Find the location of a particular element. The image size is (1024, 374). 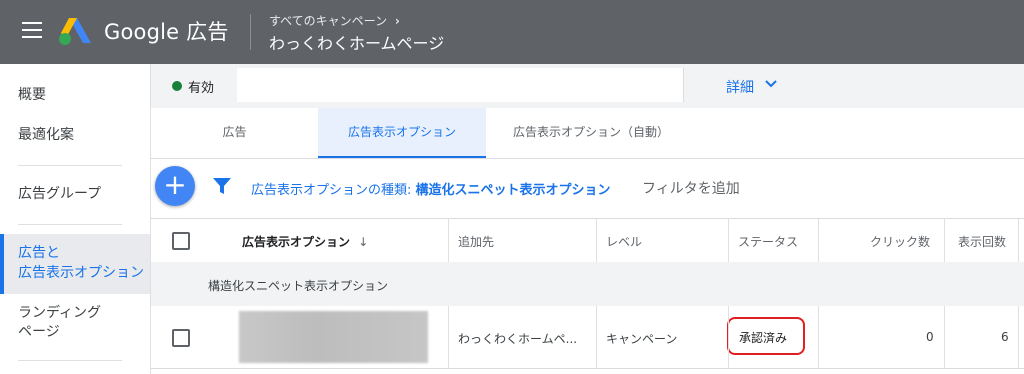

tab-extensions: 広告表示オプション is located at coordinates (402, 133).